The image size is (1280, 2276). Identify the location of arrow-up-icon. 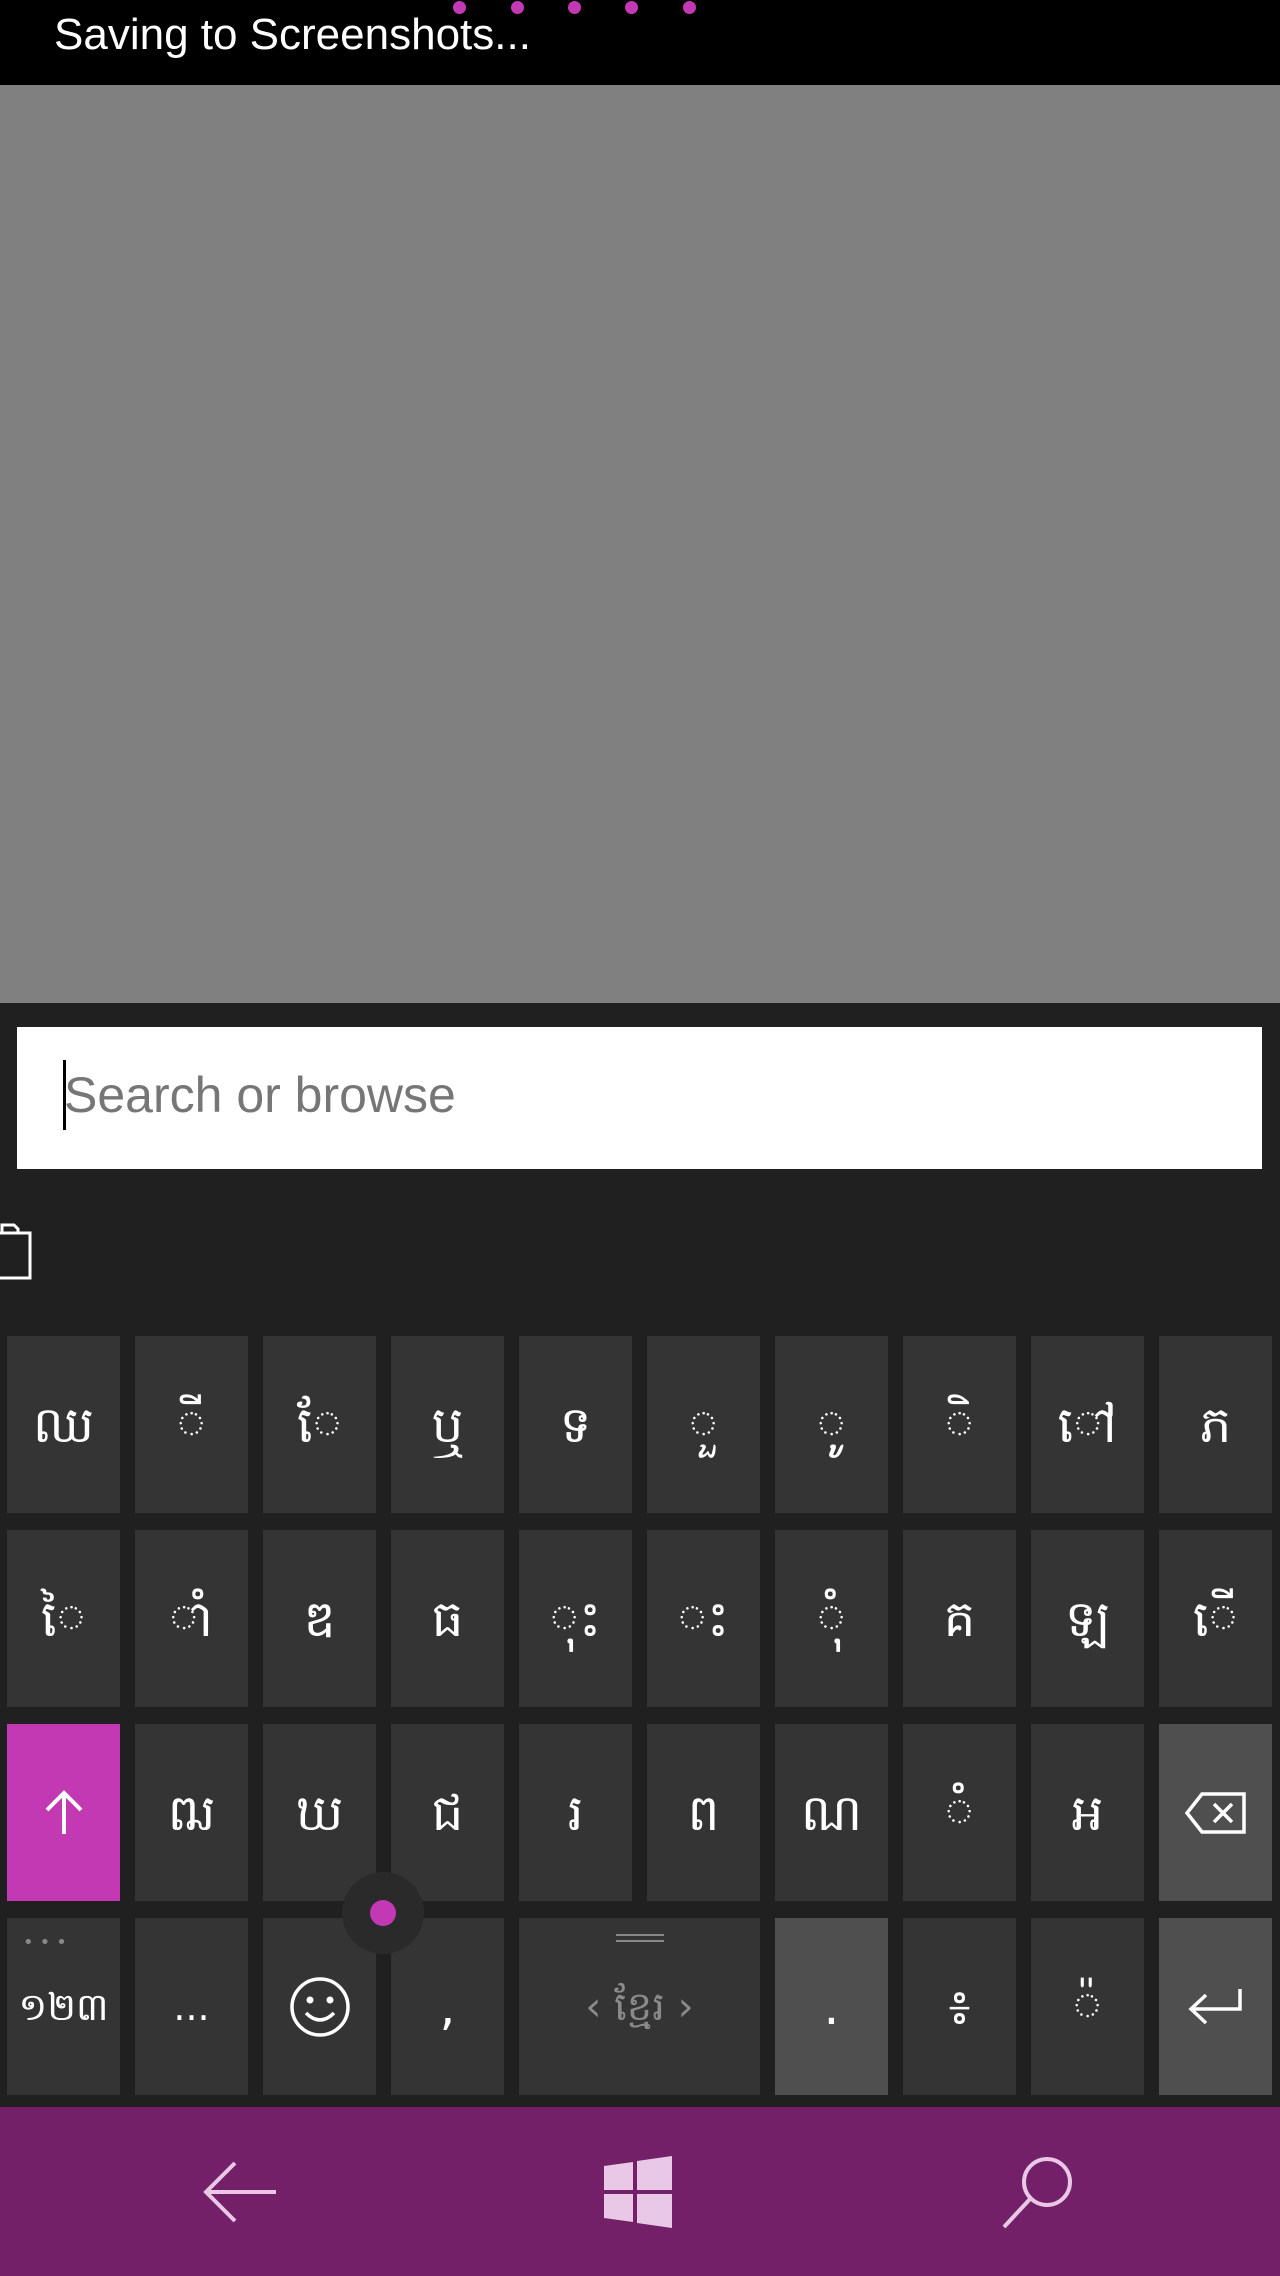
(63, 1811).